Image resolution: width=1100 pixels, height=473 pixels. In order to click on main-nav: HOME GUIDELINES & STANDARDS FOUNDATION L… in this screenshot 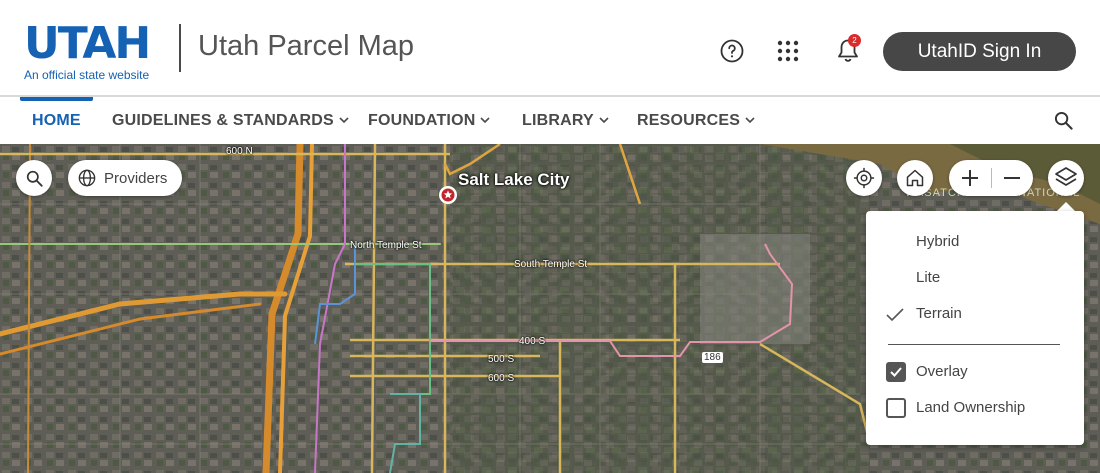, I will do `click(550, 120)`.